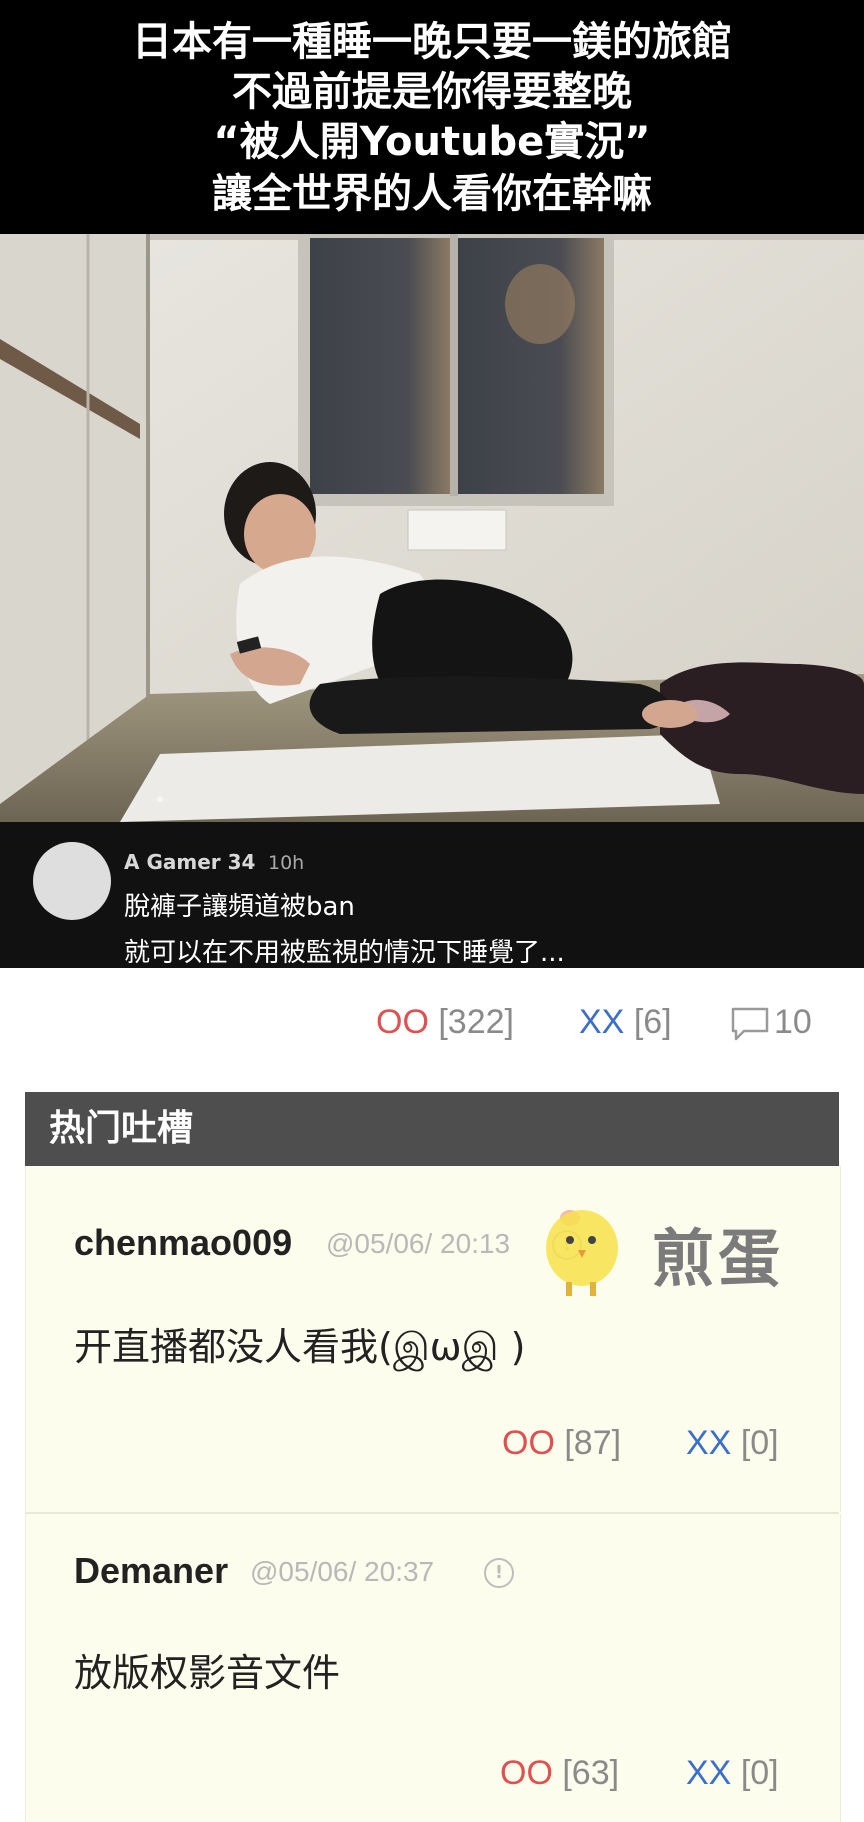 The image size is (864, 1822). Describe the element at coordinates (286, 863) in the screenshot. I see `comment-time: 10h` at that location.